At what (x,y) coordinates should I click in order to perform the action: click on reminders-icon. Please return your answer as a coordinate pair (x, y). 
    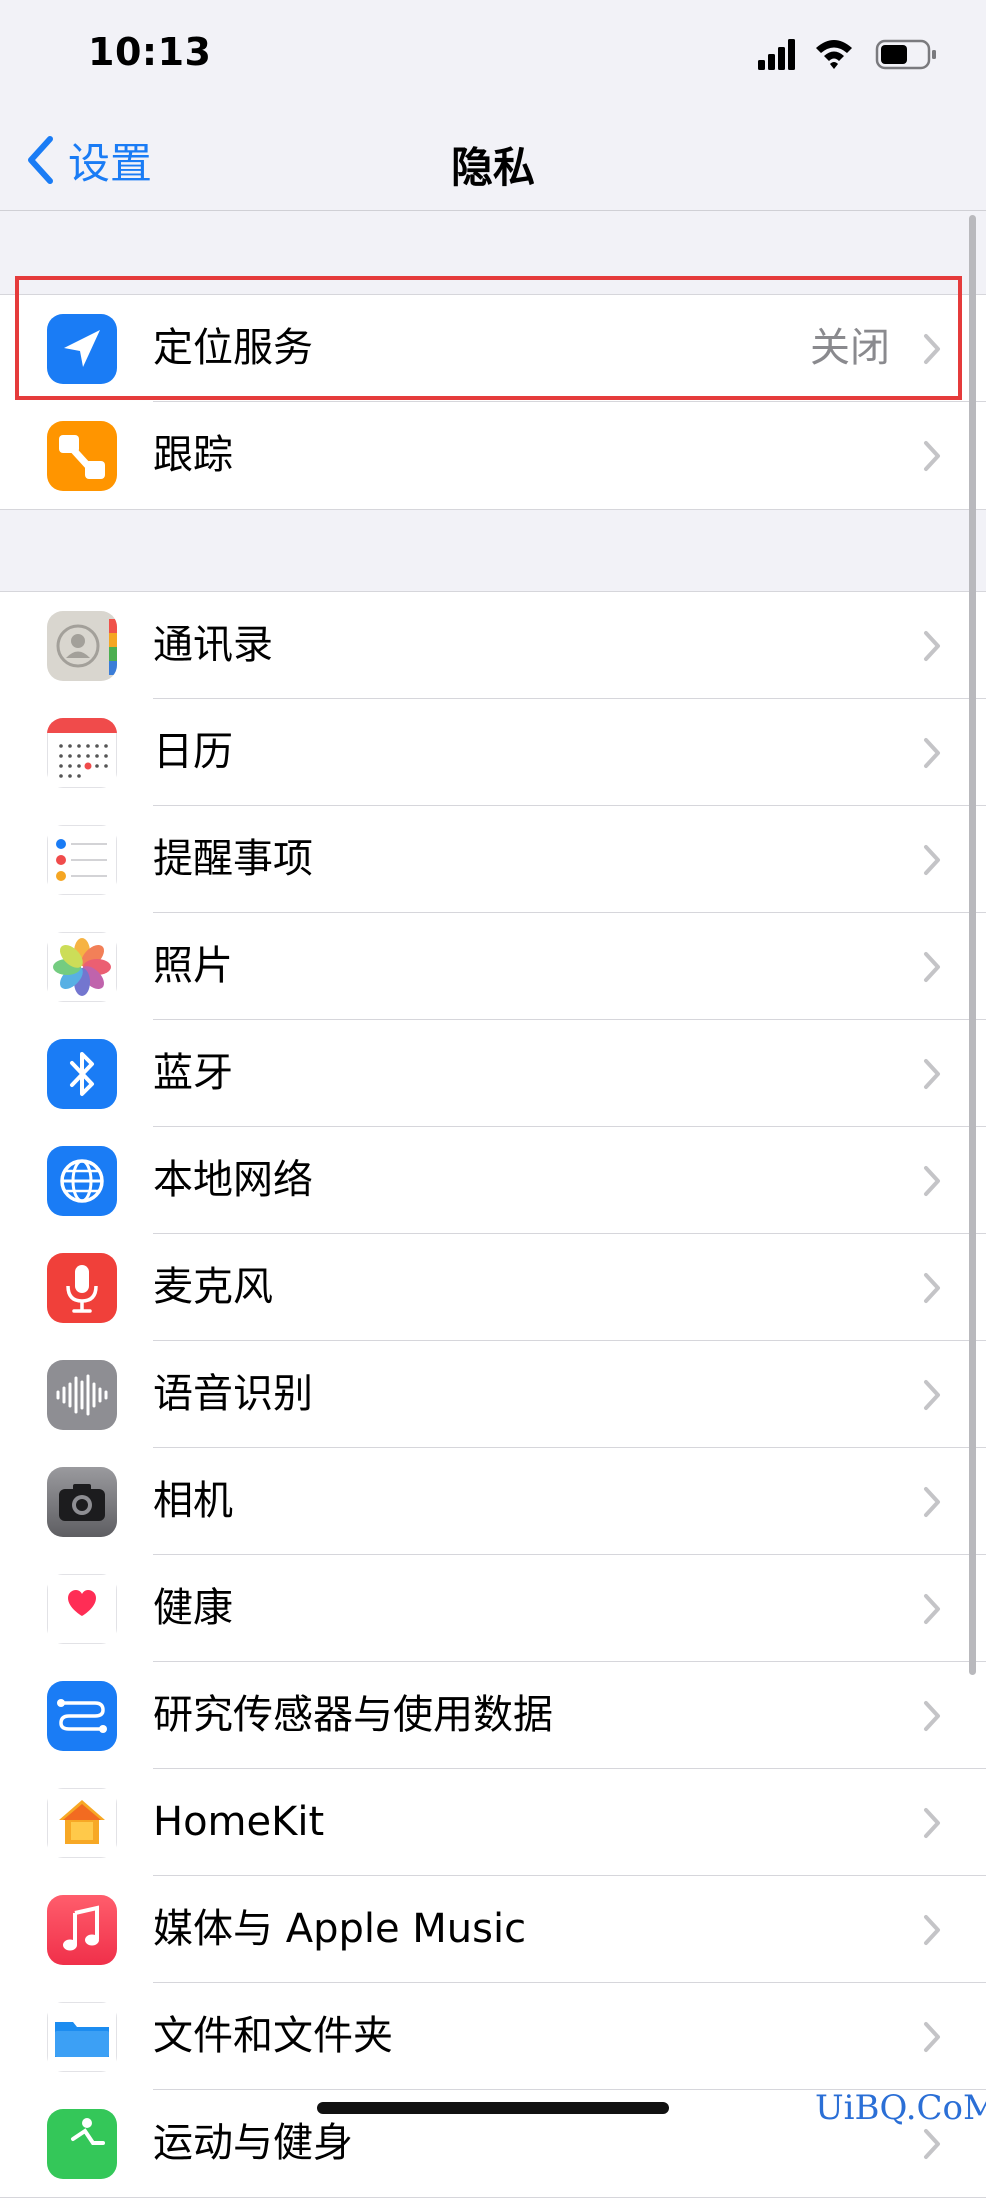
    Looking at the image, I should click on (82, 860).